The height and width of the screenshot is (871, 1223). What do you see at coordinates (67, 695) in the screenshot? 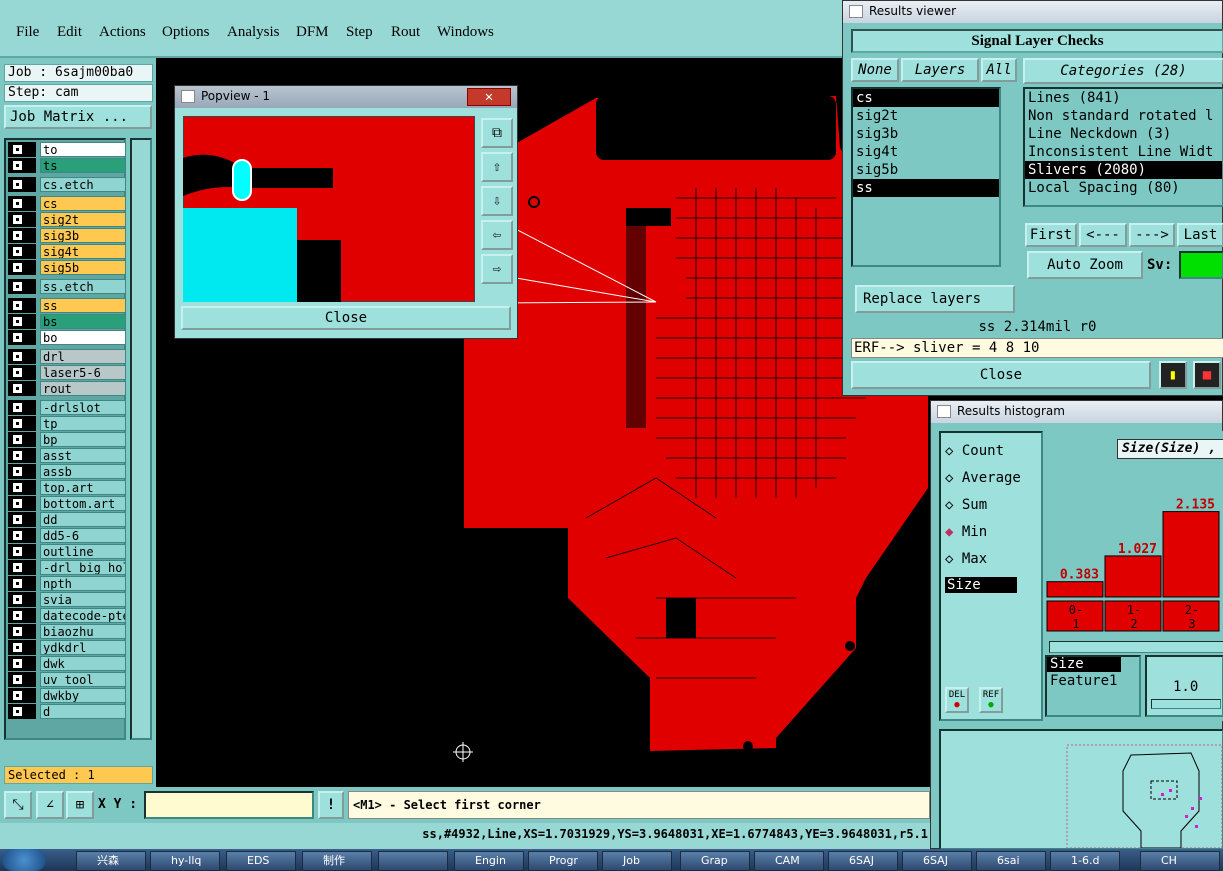
I see `layer-row: dwkby` at bounding box center [67, 695].